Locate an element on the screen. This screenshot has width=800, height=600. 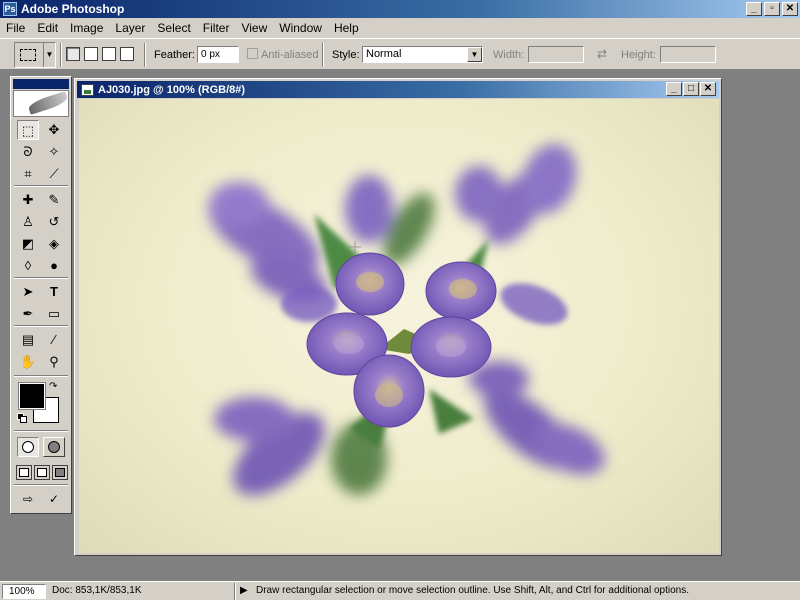
feather-label: Feather: is located at coordinates (174, 55).